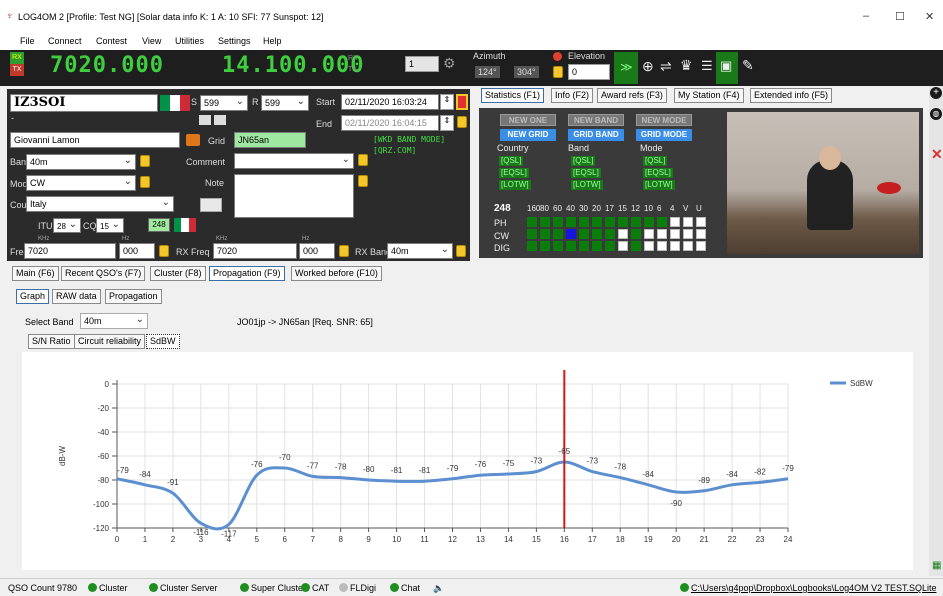 This screenshot has width=943, height=596. Describe the element at coordinates (306, 239) in the screenshot. I see `hz-label-2: Hz` at that location.